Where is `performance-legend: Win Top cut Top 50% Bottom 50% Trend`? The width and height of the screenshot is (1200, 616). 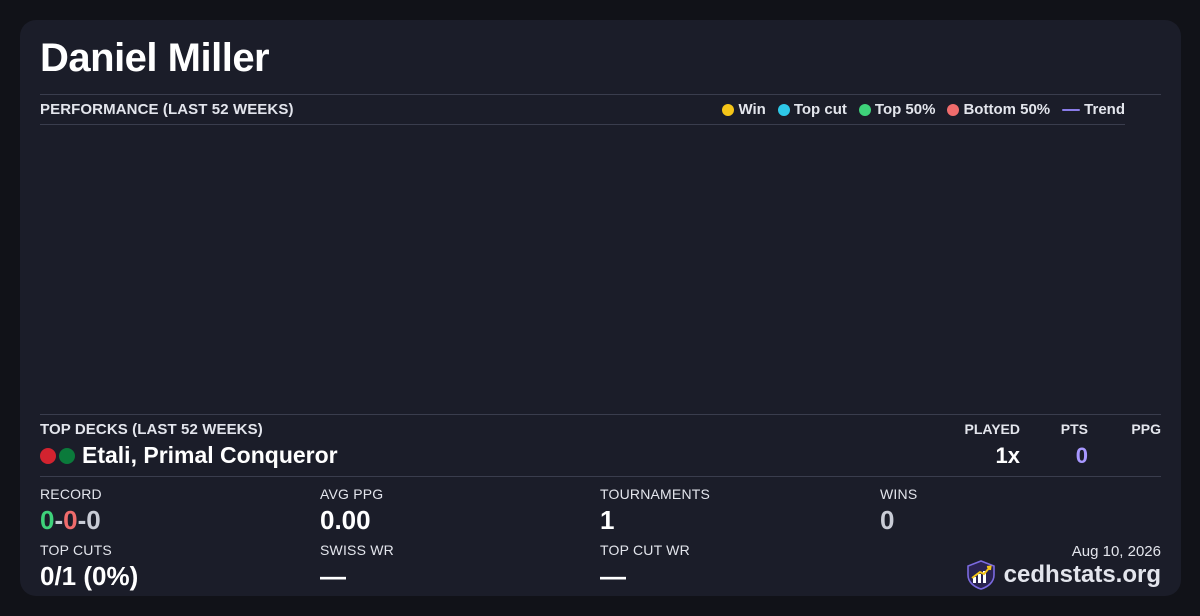 performance-legend: Win Top cut Top 50% Bottom 50% Trend is located at coordinates (923, 109).